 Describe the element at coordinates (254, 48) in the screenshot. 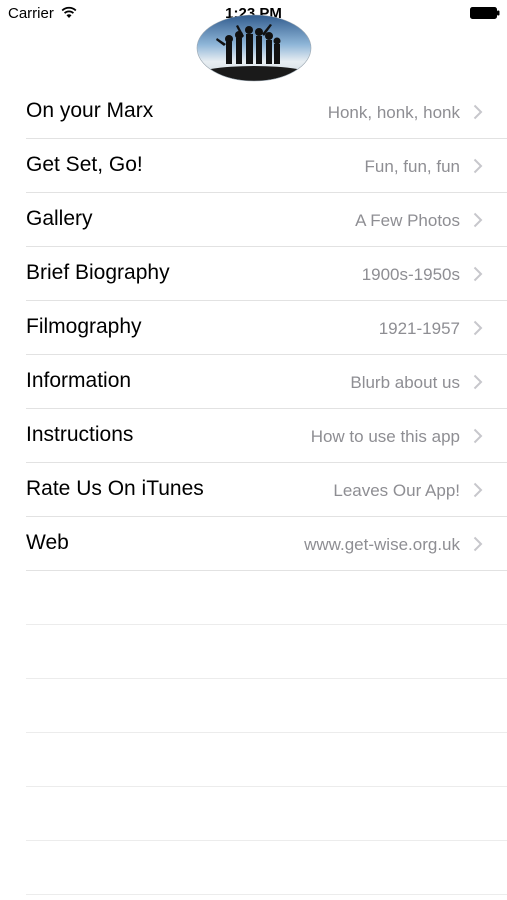

I see `group-silhouette-logo` at that location.